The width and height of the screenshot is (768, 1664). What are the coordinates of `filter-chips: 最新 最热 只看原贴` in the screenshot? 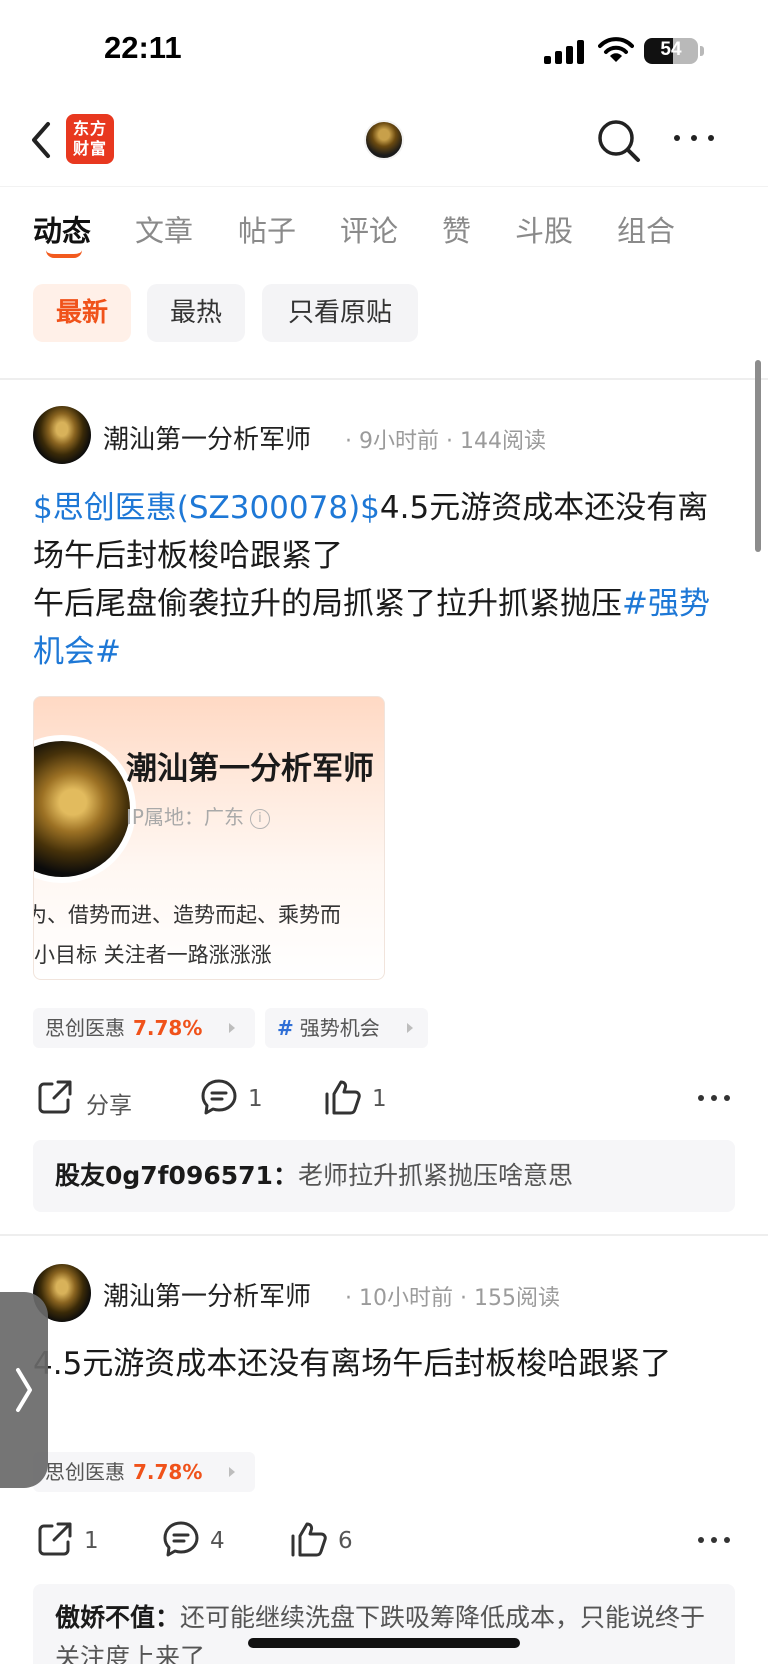 It's located at (384, 313).